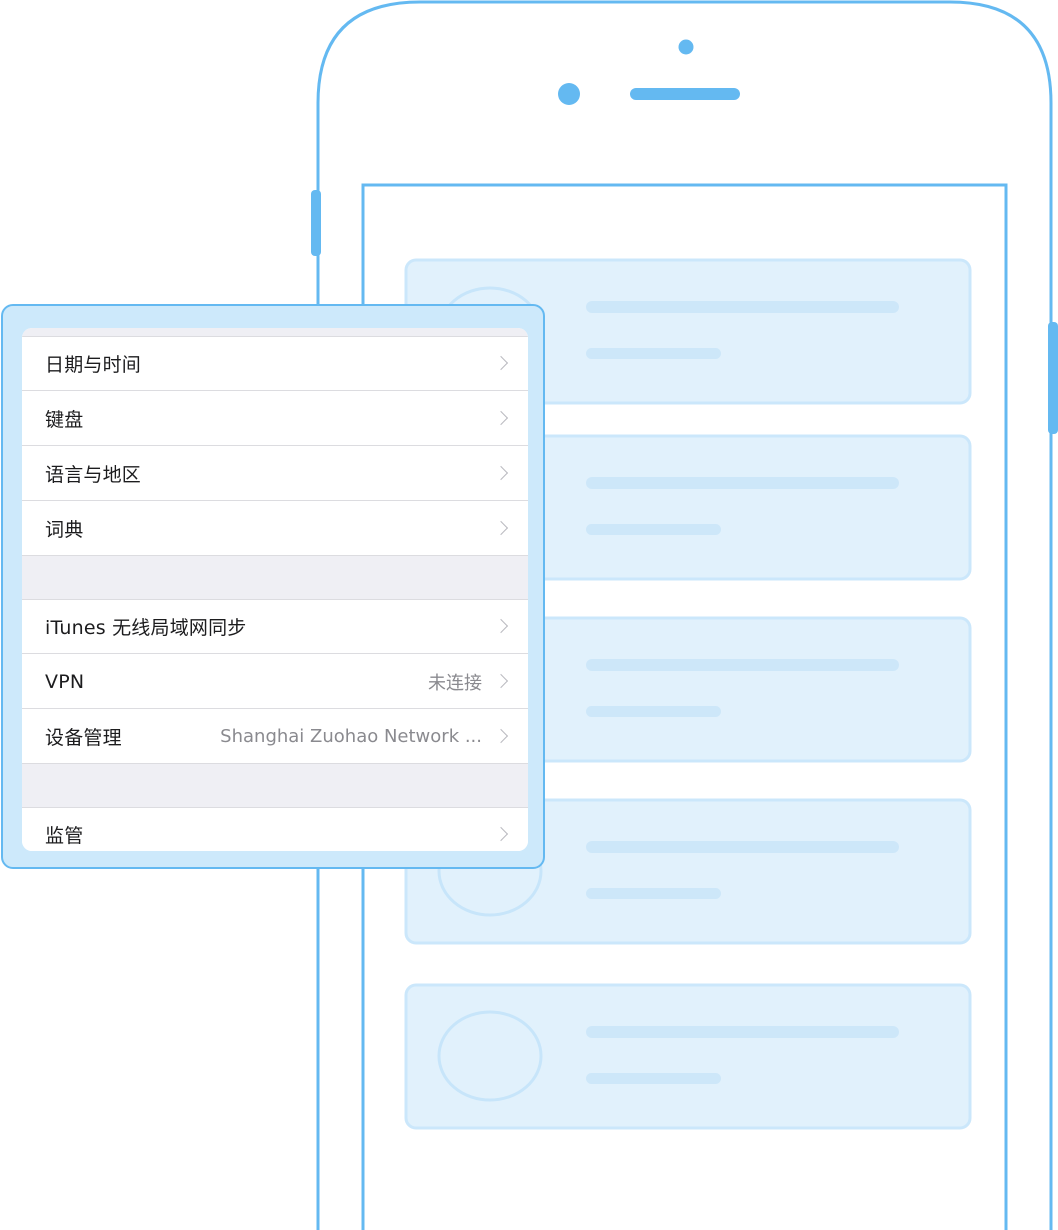 This screenshot has height=1230, width=1058. I want to click on front-camera-icon, so click(569, 94).